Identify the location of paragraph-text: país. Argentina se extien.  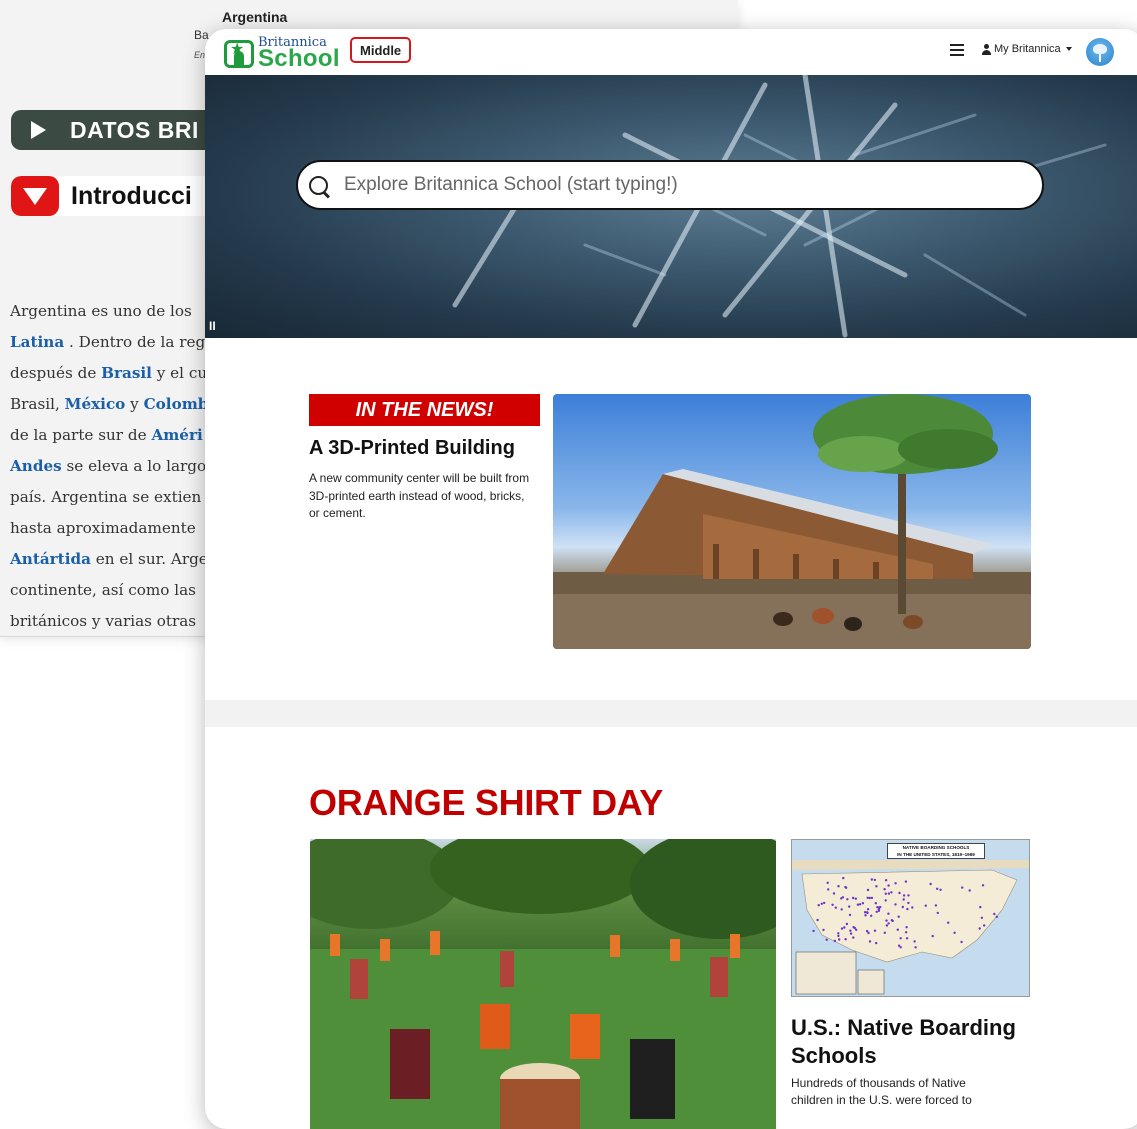
(106, 497).